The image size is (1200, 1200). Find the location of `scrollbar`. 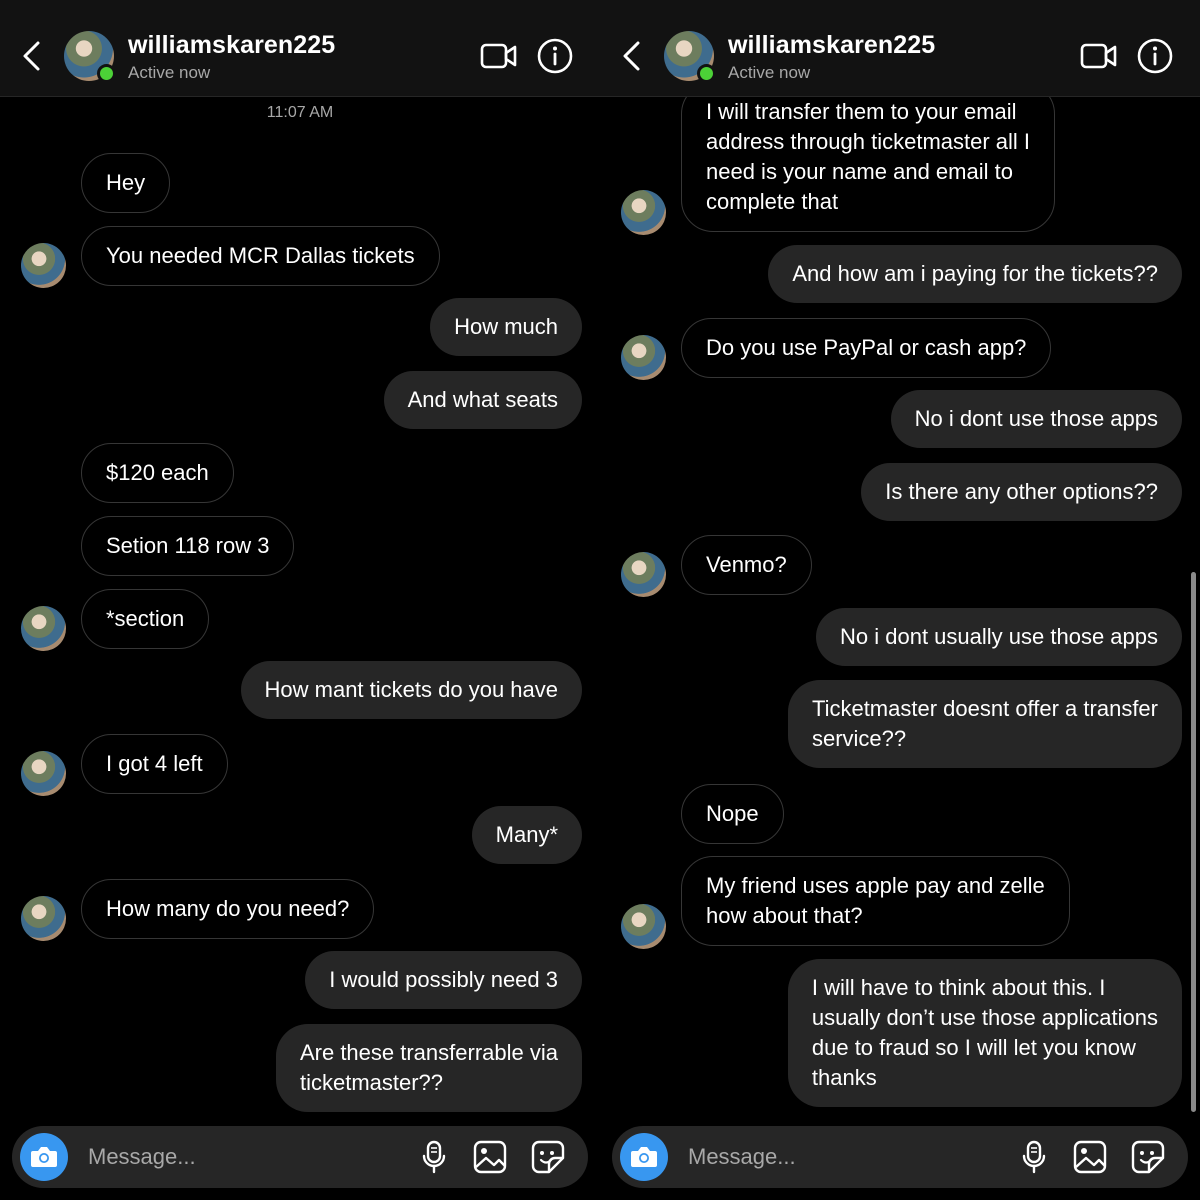

scrollbar is located at coordinates (1193, 842).